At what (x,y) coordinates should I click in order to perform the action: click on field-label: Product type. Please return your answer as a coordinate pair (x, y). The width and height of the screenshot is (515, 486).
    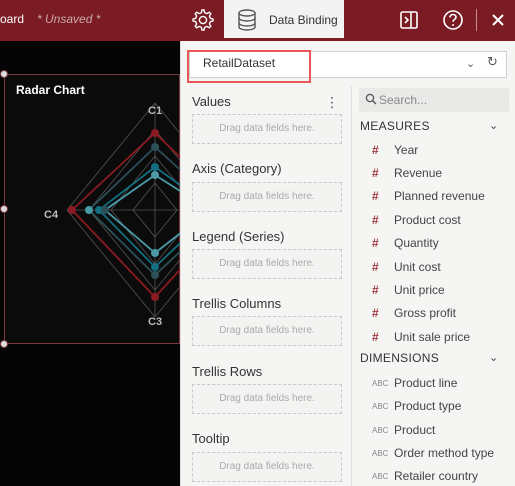
    Looking at the image, I should click on (428, 406).